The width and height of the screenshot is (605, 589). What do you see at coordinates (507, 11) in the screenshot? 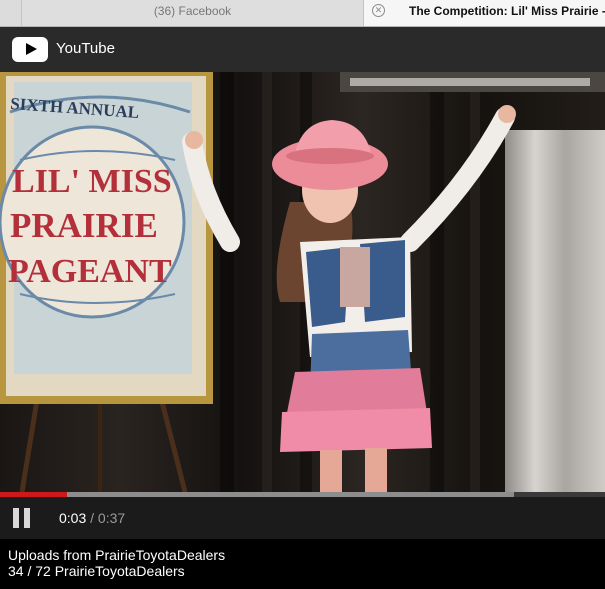
I see `tab-active-title: The Competition: Lil' Miss Prairie -` at bounding box center [507, 11].